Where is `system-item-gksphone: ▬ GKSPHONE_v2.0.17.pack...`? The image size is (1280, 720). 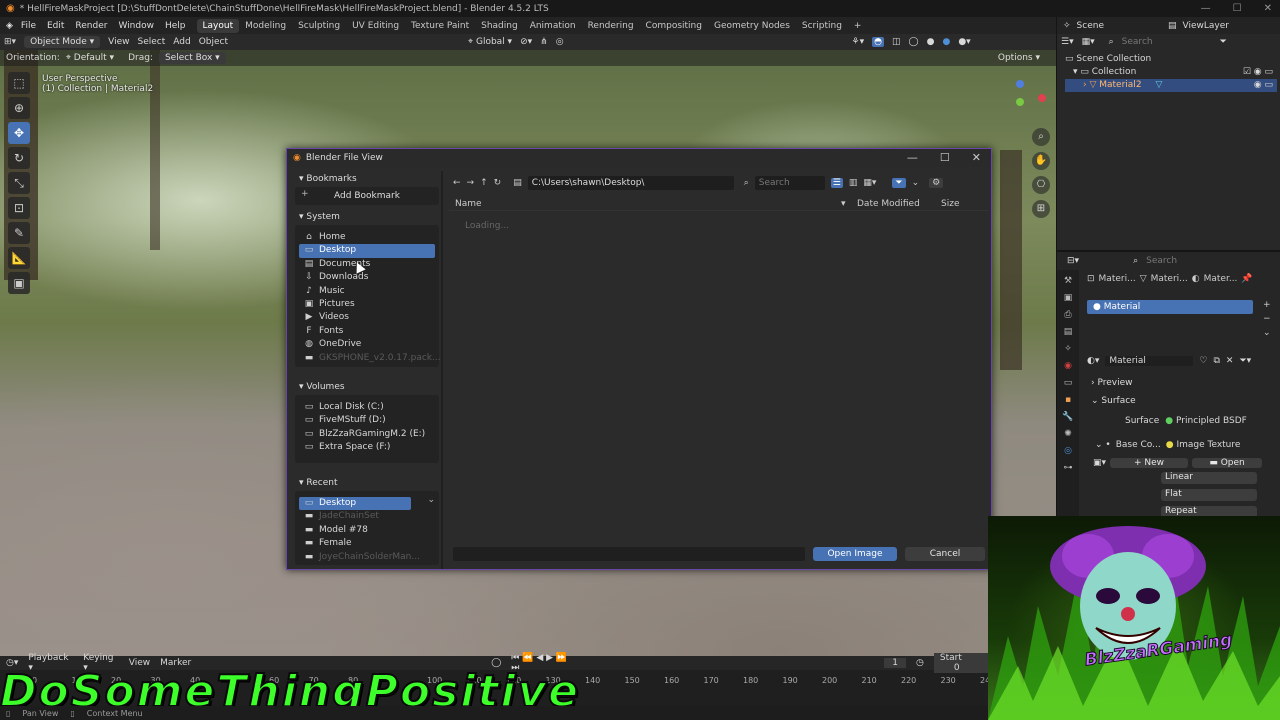 system-item-gksphone: ▬ GKSPHONE_v2.0.17.pack... is located at coordinates (370, 358).